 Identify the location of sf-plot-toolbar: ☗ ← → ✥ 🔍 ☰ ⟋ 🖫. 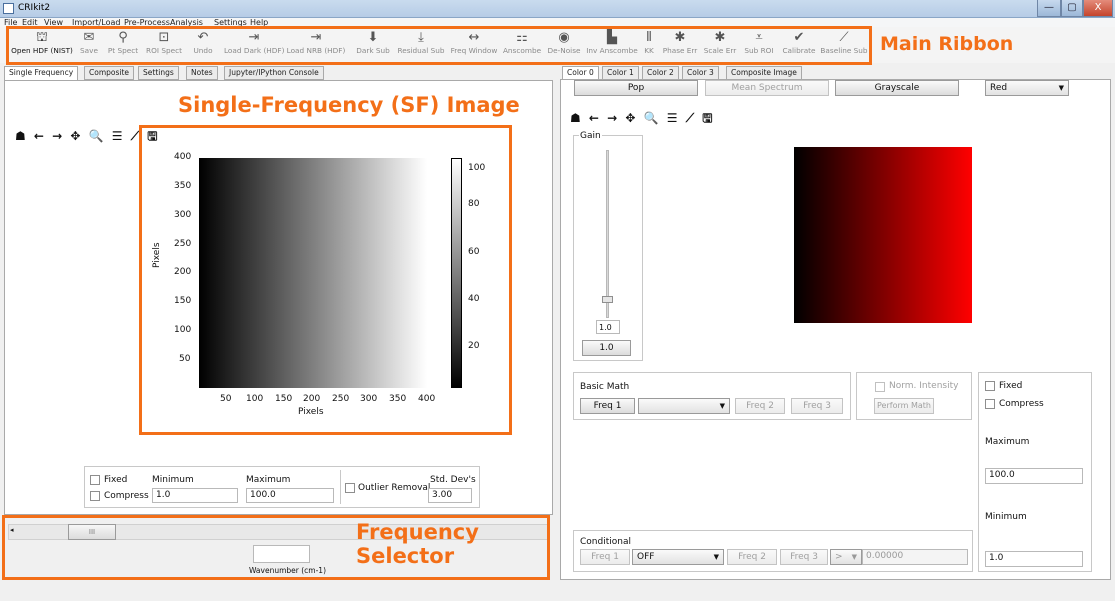
(87, 137).